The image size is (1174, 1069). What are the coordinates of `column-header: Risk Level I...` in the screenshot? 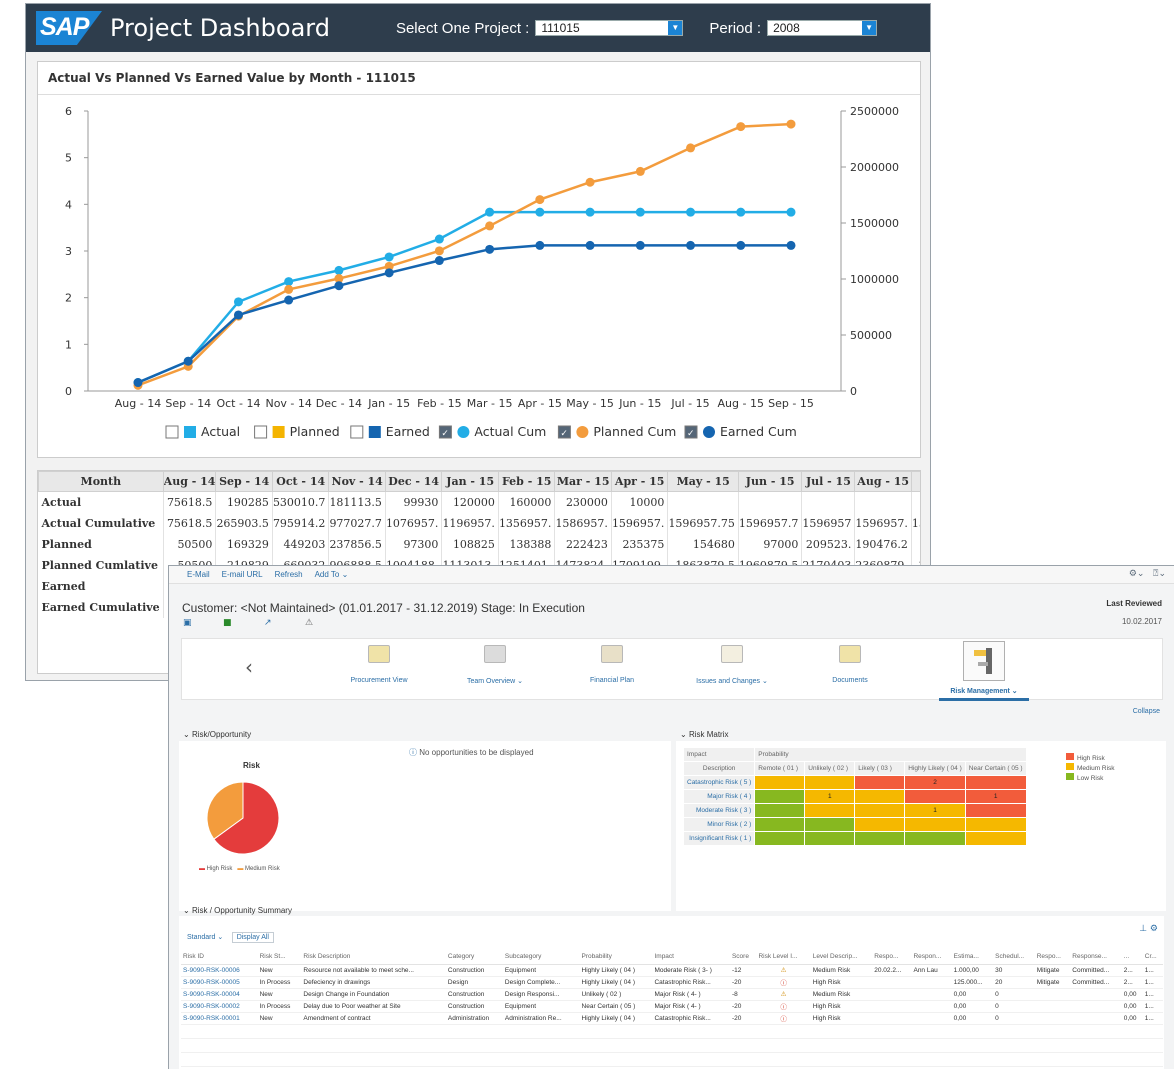 It's located at (783, 957).